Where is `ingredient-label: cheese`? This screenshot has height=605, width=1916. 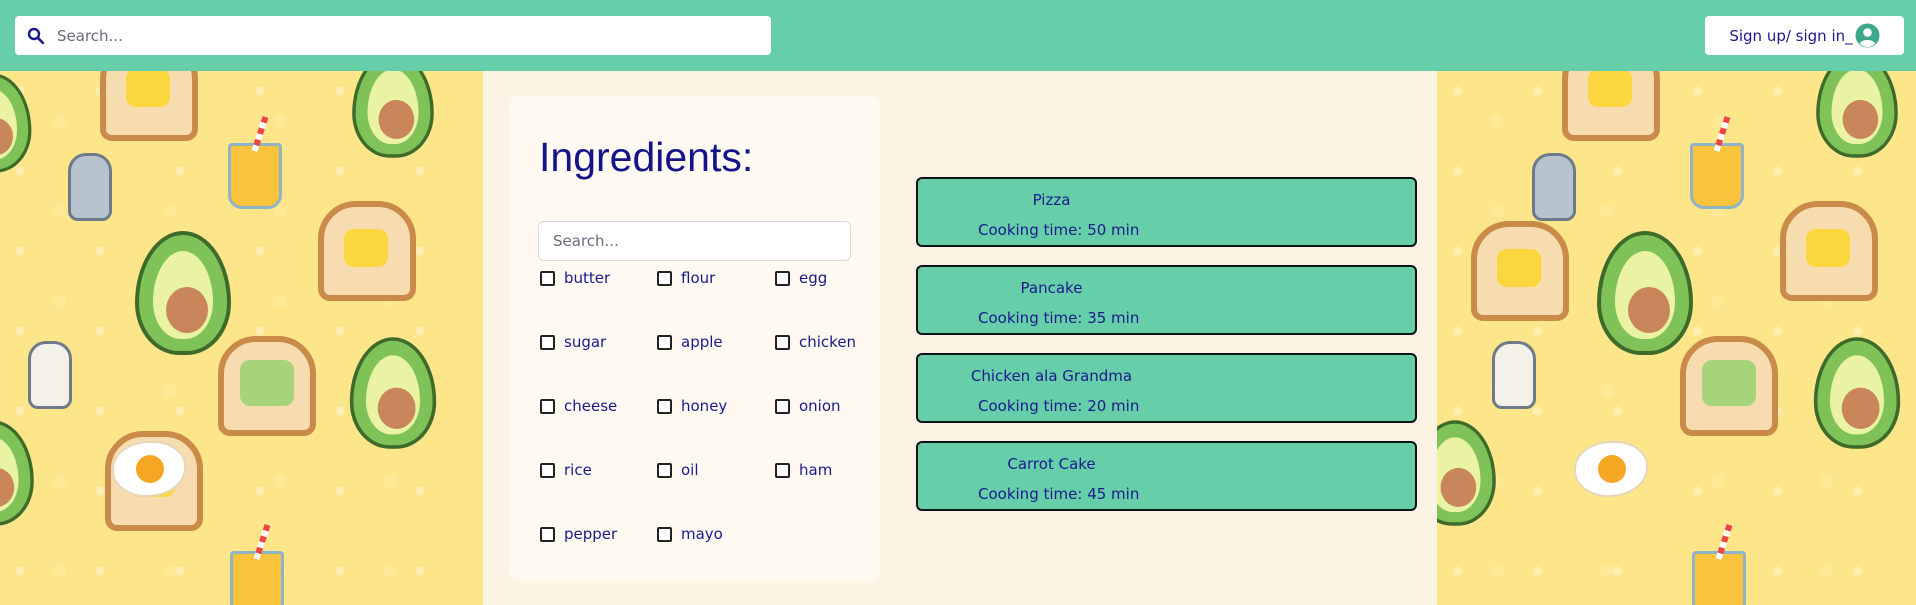 ingredient-label: cheese is located at coordinates (591, 406).